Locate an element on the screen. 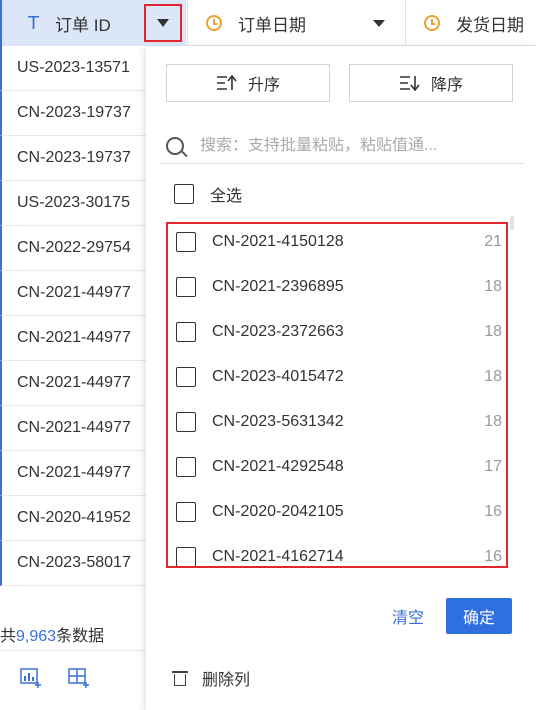 The width and height of the screenshot is (536, 710). trash-icon is located at coordinates (180, 678).